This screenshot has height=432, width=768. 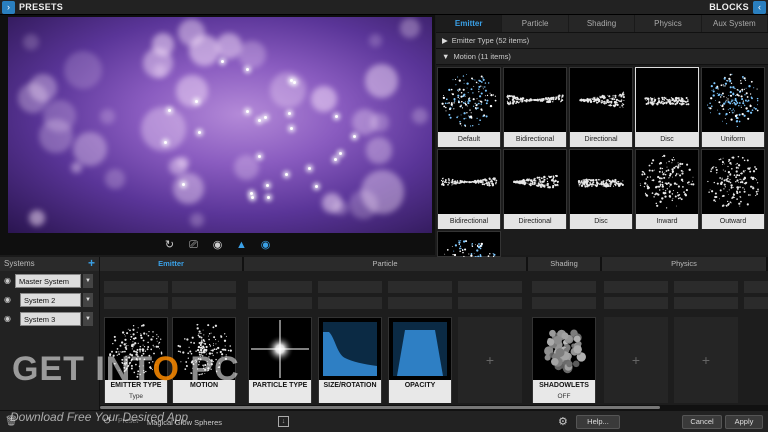 I want to click on tab-particle: Particle, so click(x=535, y=23).